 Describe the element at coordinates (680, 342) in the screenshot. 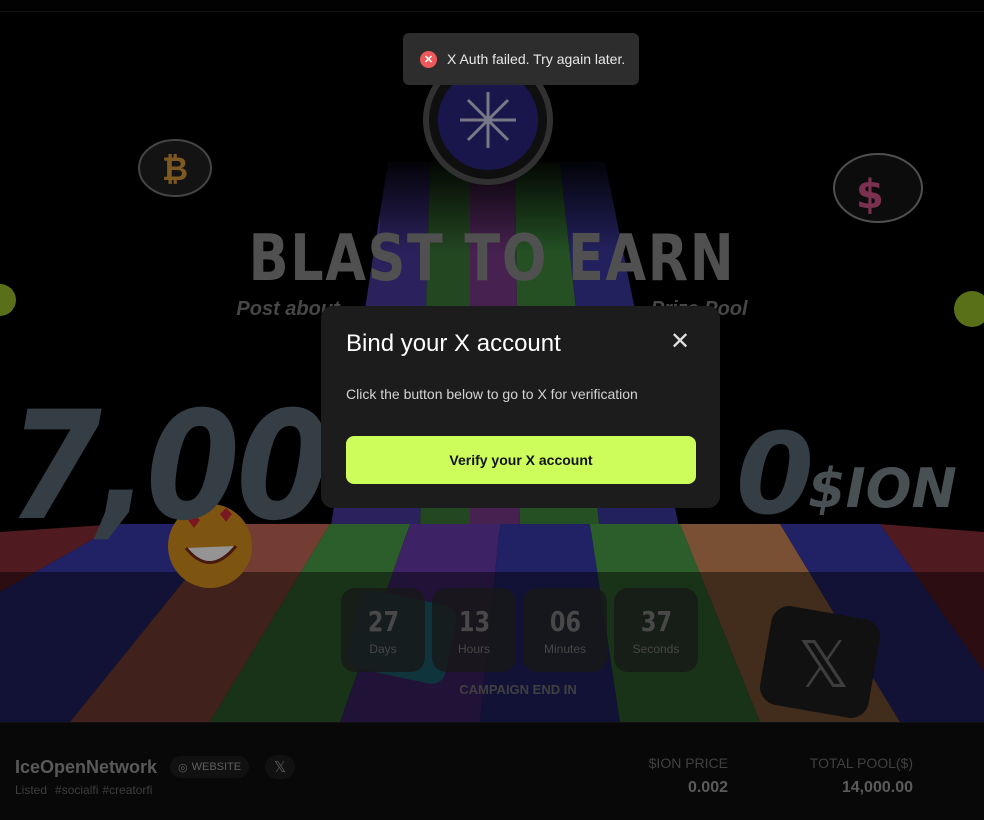

I see `close-icon: ✕` at that location.